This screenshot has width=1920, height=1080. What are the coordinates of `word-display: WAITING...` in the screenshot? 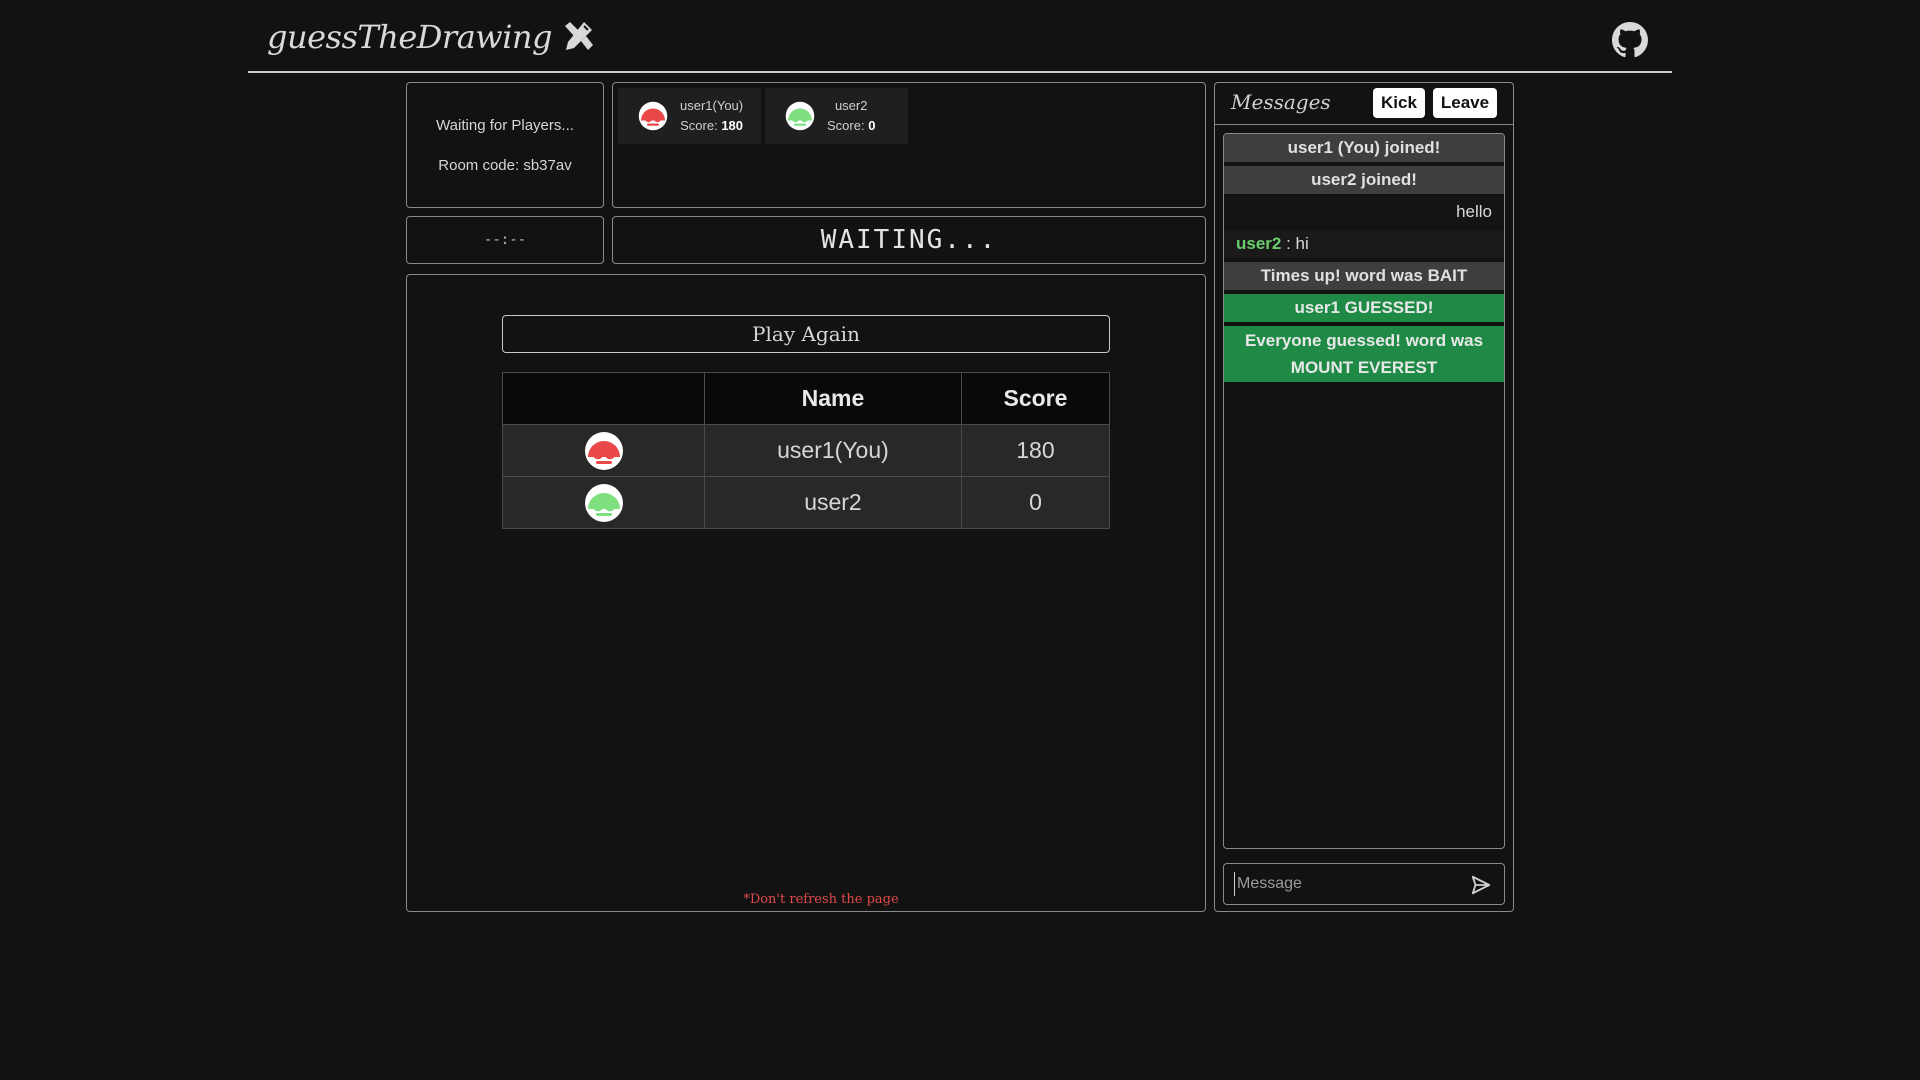 It's located at (909, 240).